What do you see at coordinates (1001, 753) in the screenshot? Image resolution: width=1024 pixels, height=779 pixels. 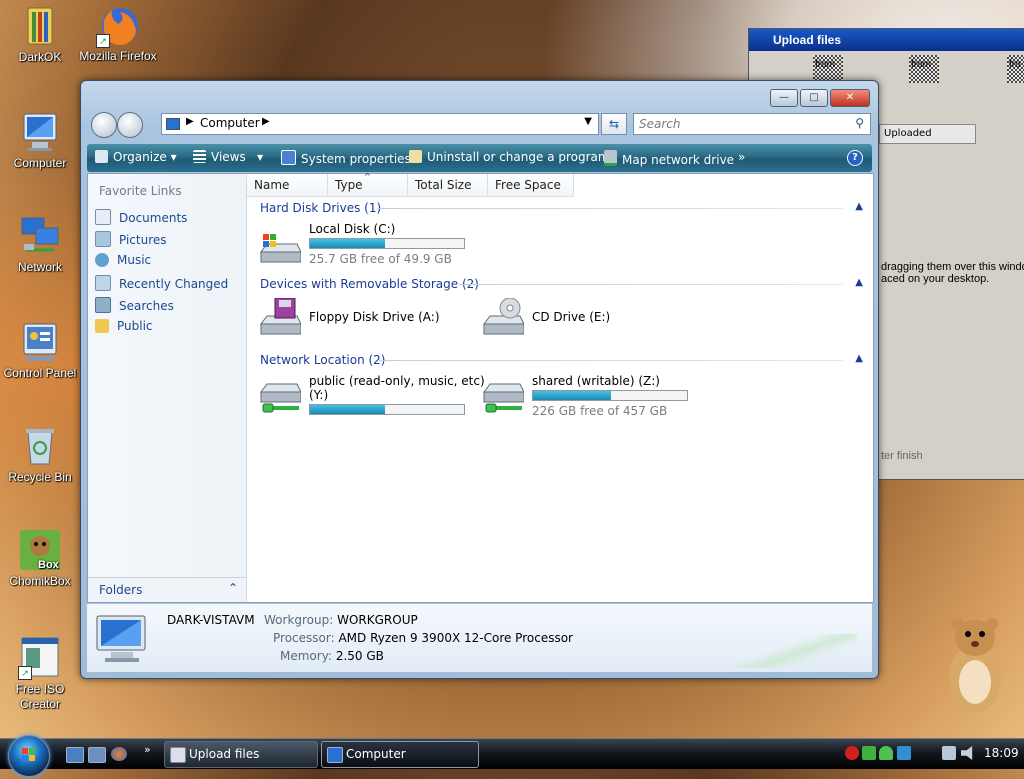 I see `taskbar-clock: 18:09` at bounding box center [1001, 753].